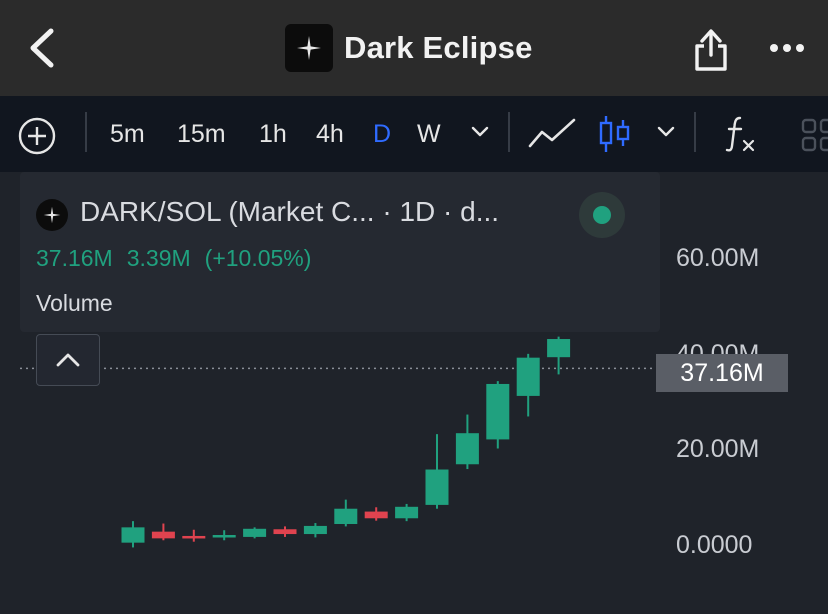 The width and height of the screenshot is (828, 614). What do you see at coordinates (711, 48) in the screenshot?
I see `share-icon` at bounding box center [711, 48].